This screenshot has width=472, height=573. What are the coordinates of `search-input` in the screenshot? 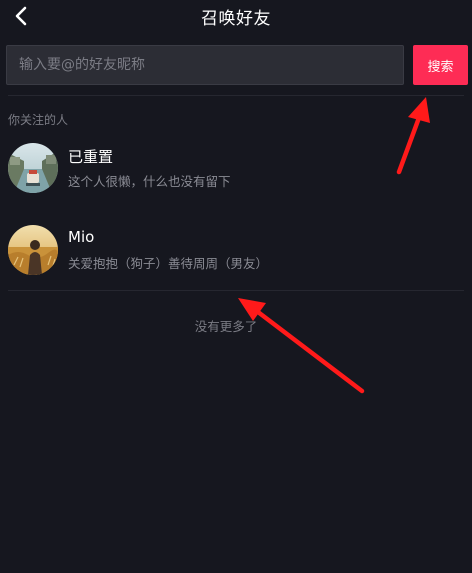 It's located at (205, 65).